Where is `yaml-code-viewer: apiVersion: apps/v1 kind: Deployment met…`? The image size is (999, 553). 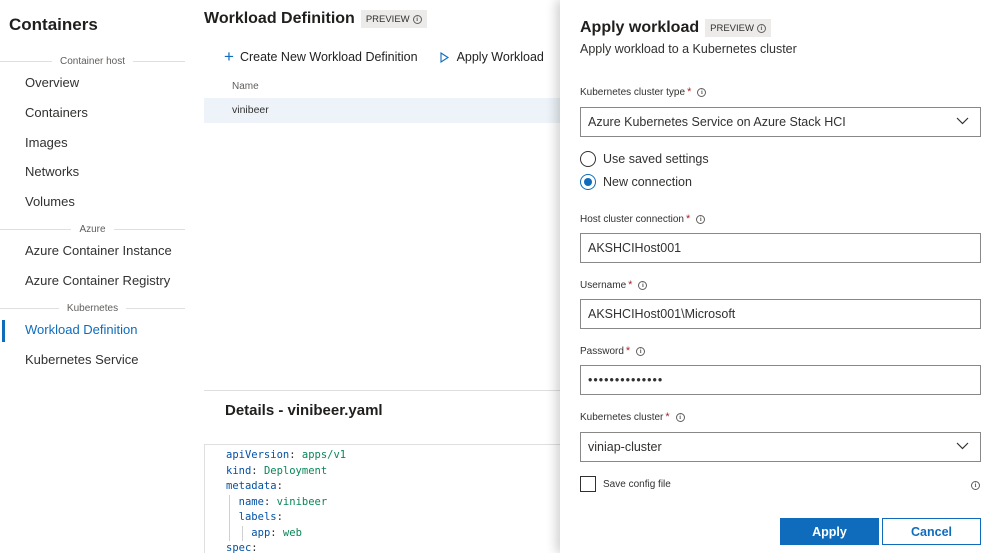 yaml-code-viewer: apiVersion: apps/v1 kind: Deployment met… is located at coordinates (382, 498).